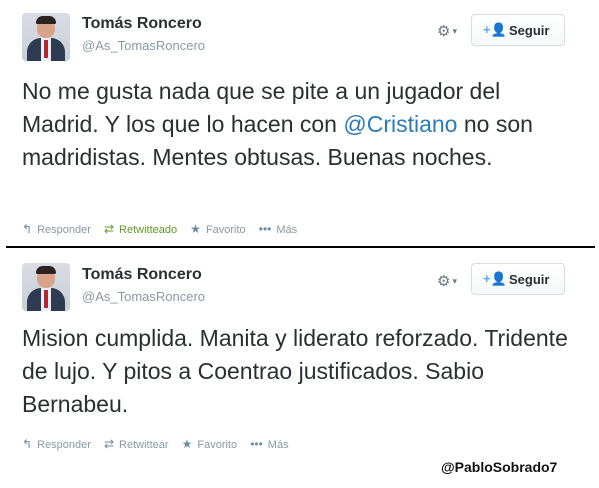 The image size is (599, 488). Describe the element at coordinates (143, 296) in the screenshot. I see `user-handle: @As_TomasRoncero` at that location.